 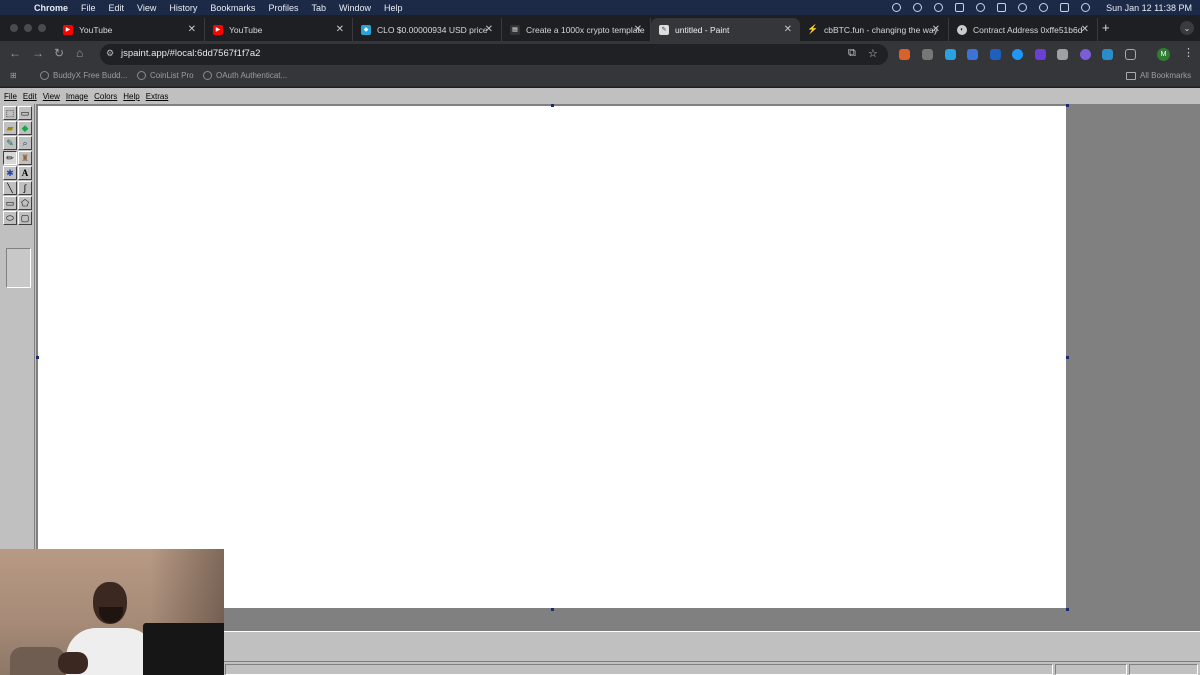 I want to click on address-bar: ⚙ jspaint.app/#local:6dd7567f1f7a2 ⧉ ☆, so click(x=494, y=54).